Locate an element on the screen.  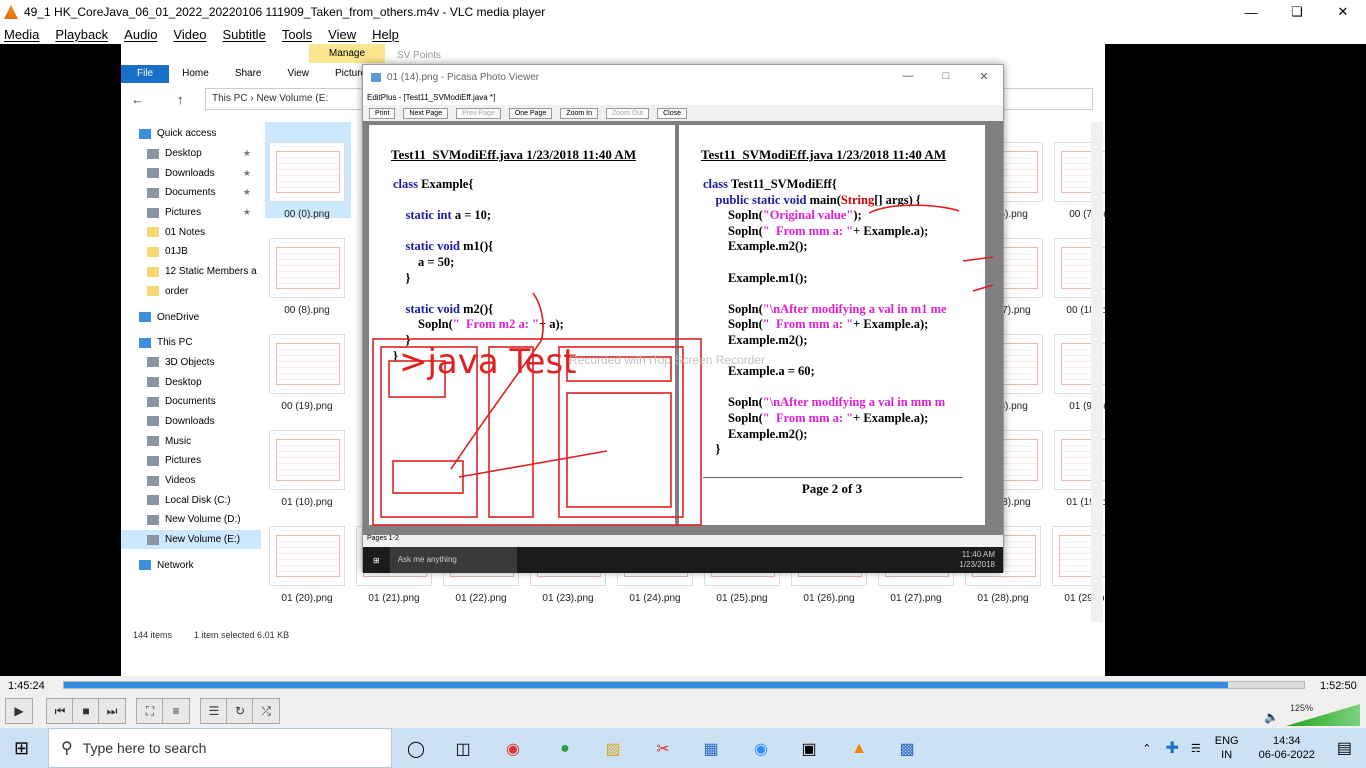
zoom-icon: ◉ is located at coordinates (761, 749).